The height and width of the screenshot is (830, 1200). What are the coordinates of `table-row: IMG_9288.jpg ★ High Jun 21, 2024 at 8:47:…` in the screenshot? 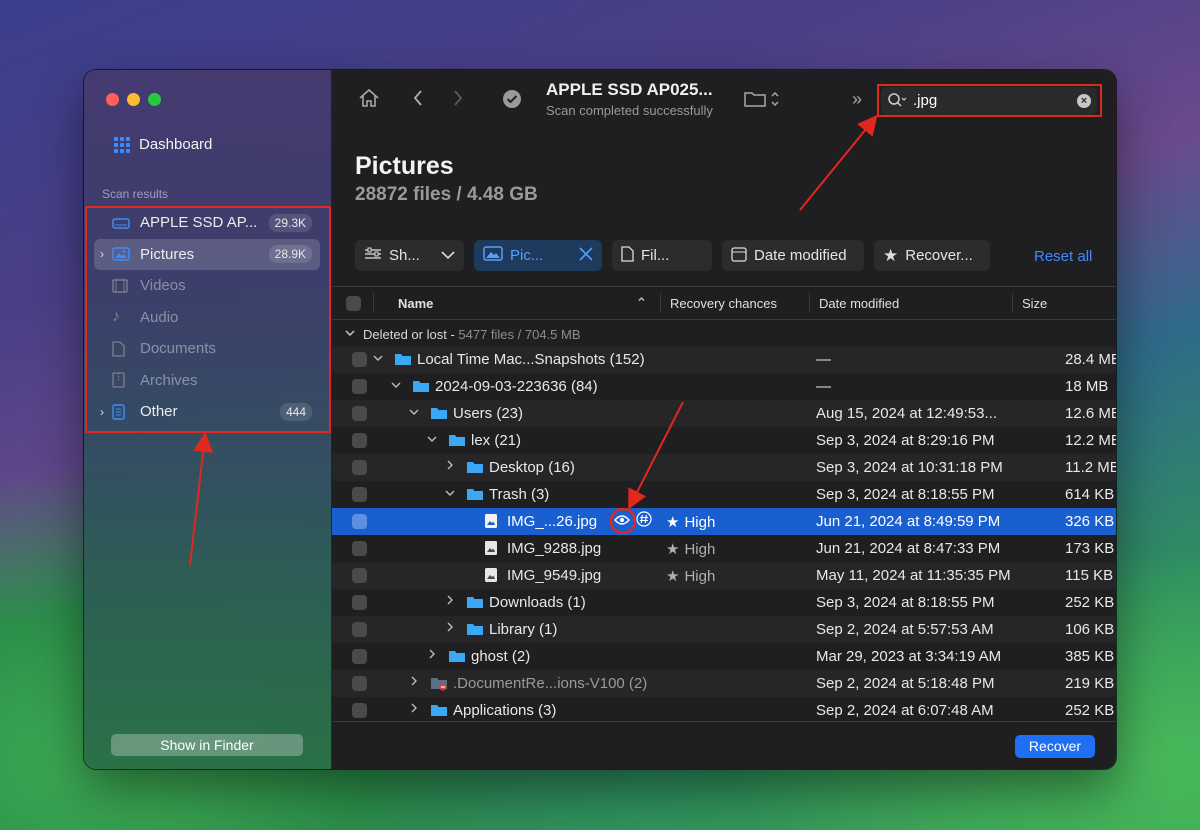 It's located at (724, 548).